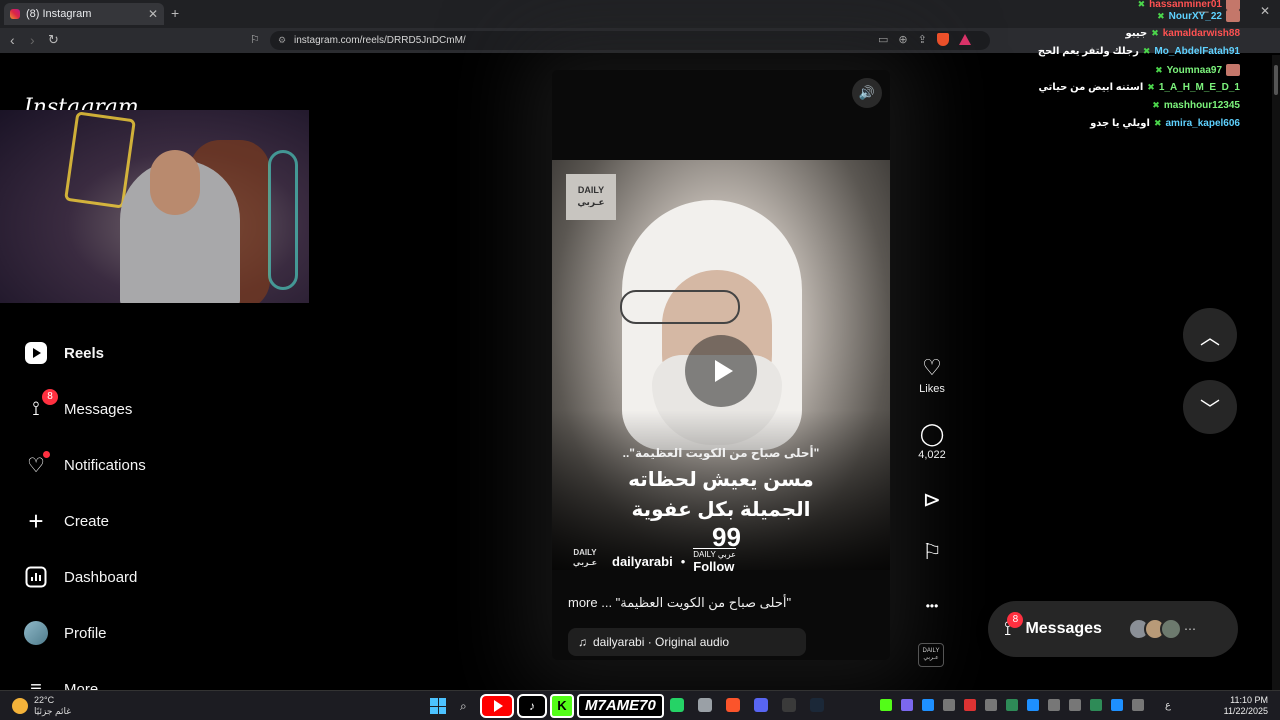 The image size is (1280, 720). I want to click on browser-tab-instagram: (8) Instagram ✕, so click(84, 14).